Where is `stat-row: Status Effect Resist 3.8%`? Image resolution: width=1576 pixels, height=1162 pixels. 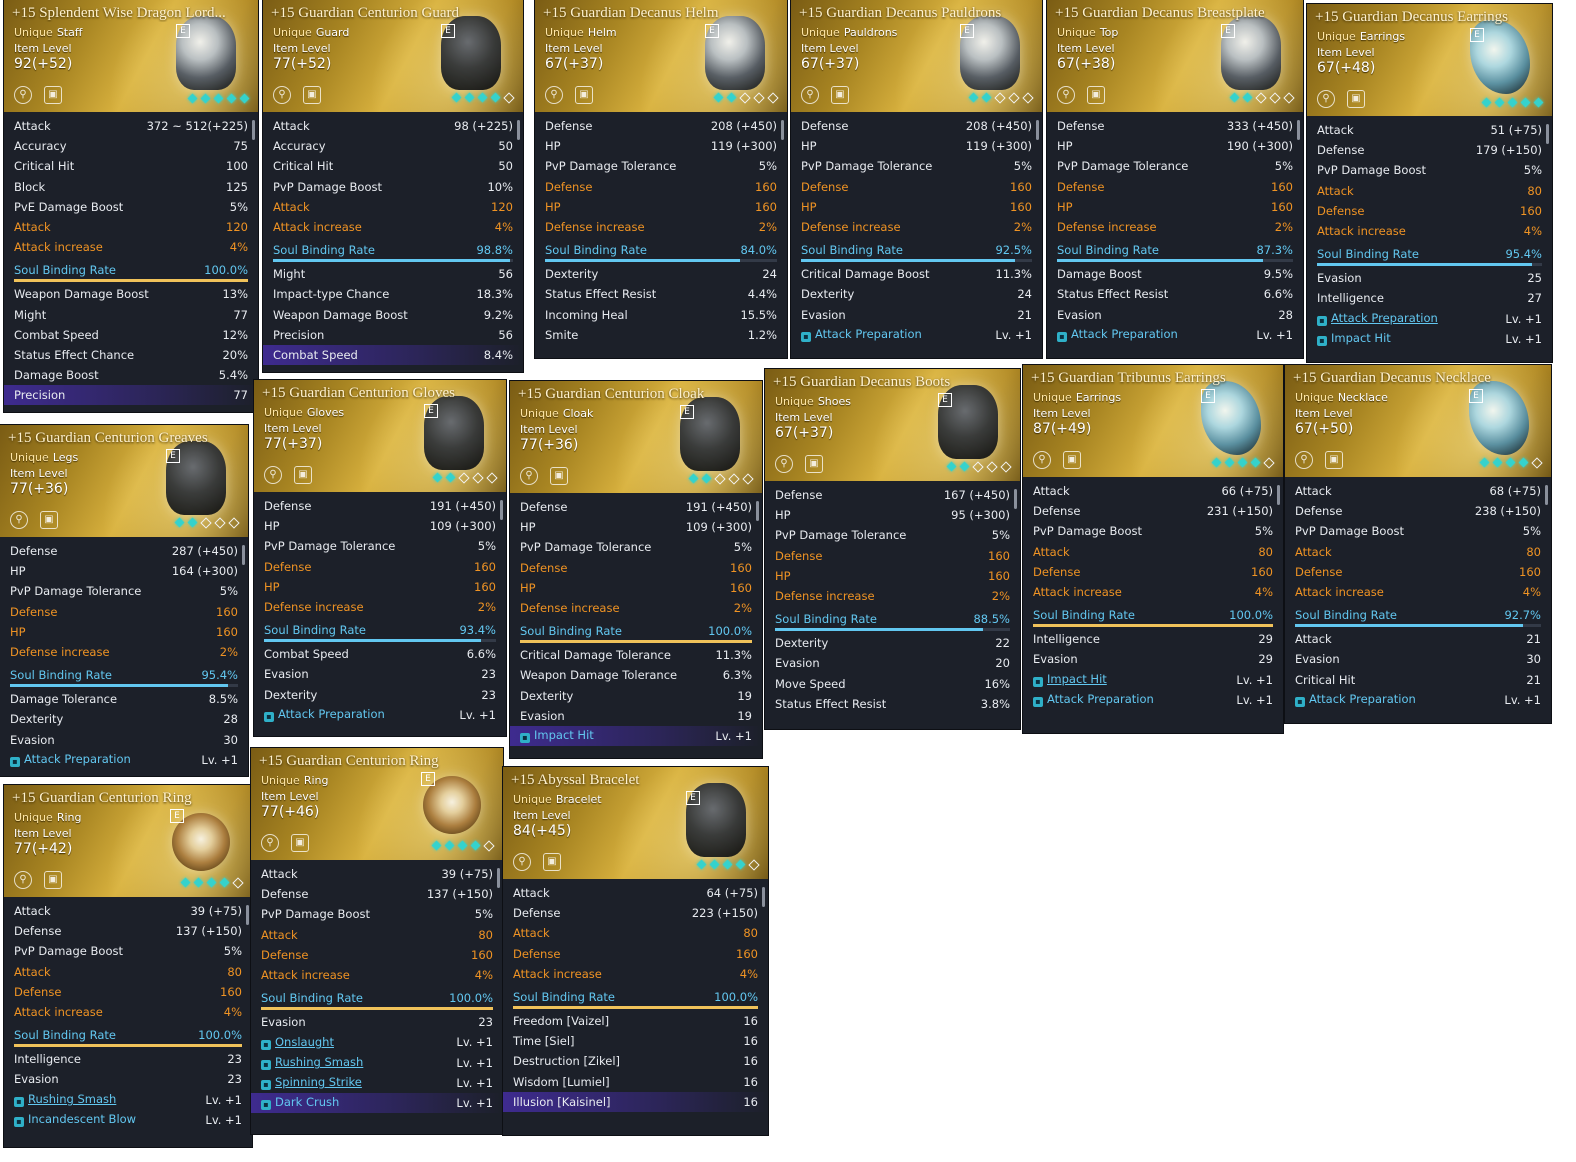 stat-row: Status Effect Resist 3.8% is located at coordinates (892, 704).